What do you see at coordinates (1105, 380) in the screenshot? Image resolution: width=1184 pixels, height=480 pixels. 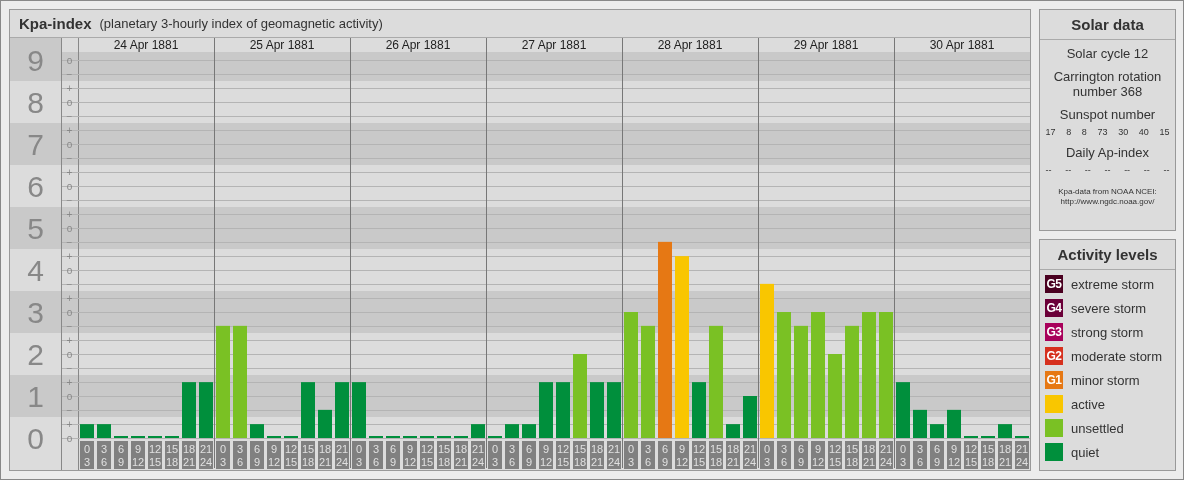 I see `level-label: minor storm` at bounding box center [1105, 380].